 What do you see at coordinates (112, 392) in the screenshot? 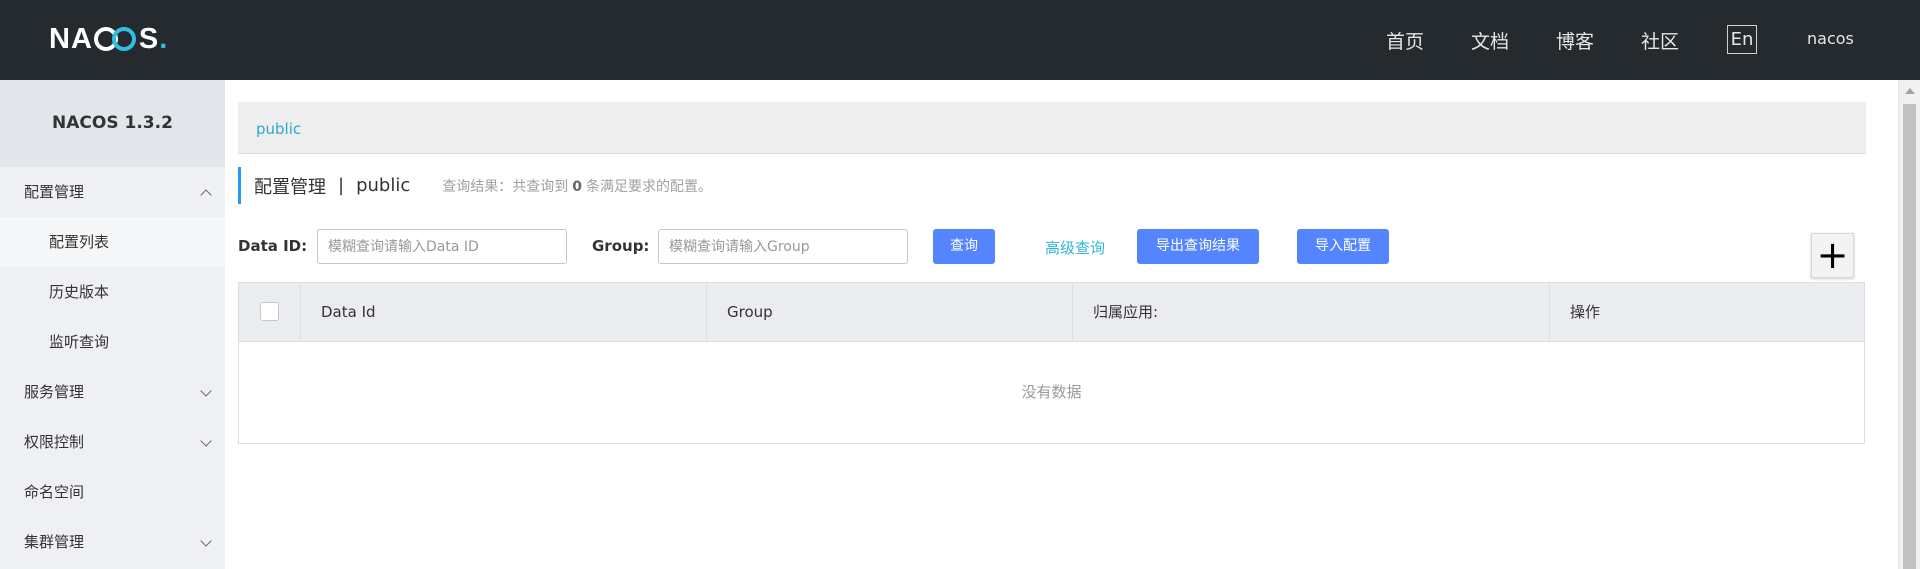
I see `sidebar-item-service-management: 服务管理` at bounding box center [112, 392].